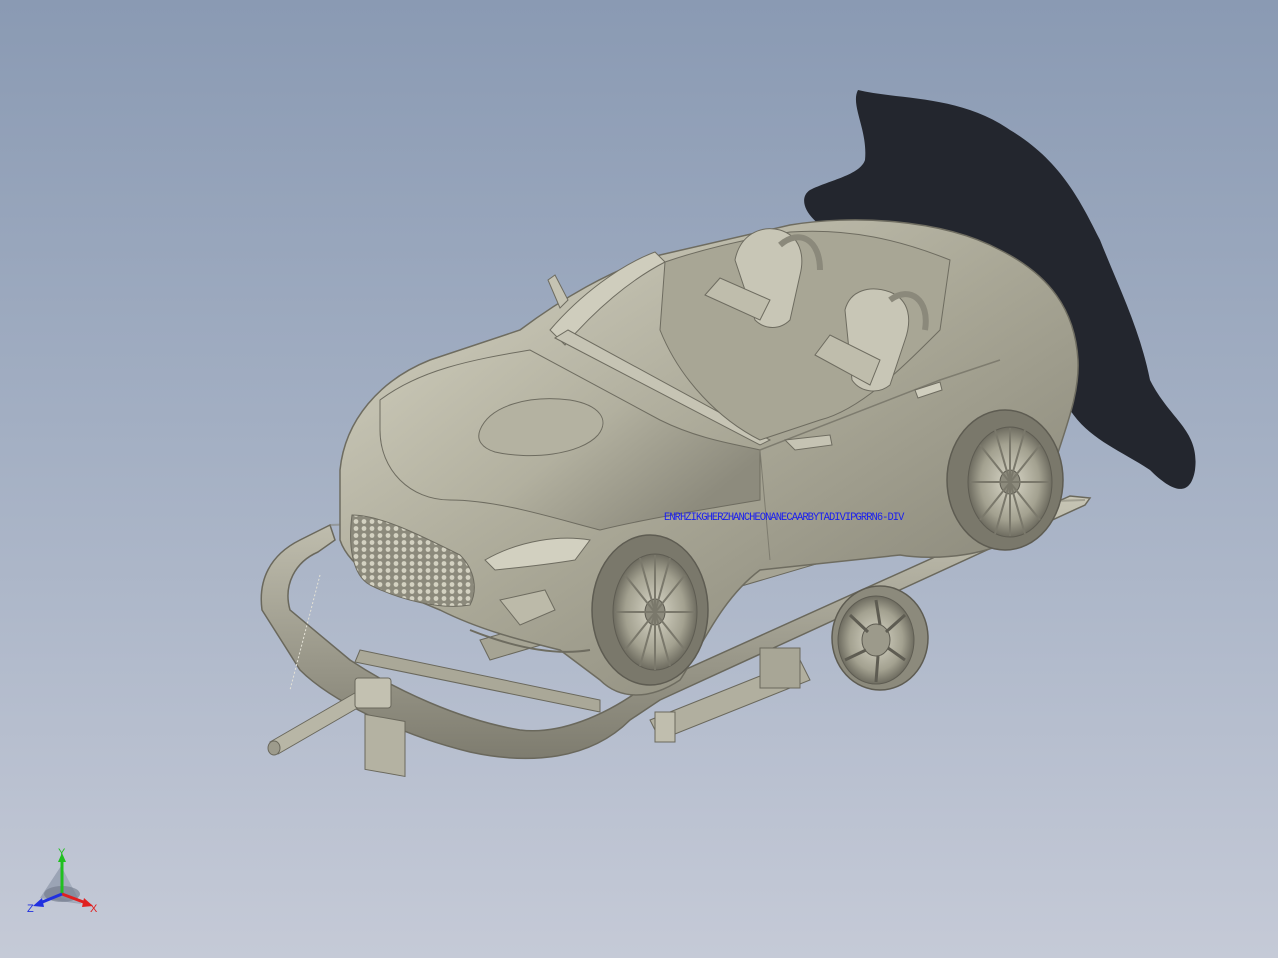 This screenshot has height=958, width=1278. Describe the element at coordinates (30, 909) in the screenshot. I see `z-axis-label: Z` at that location.